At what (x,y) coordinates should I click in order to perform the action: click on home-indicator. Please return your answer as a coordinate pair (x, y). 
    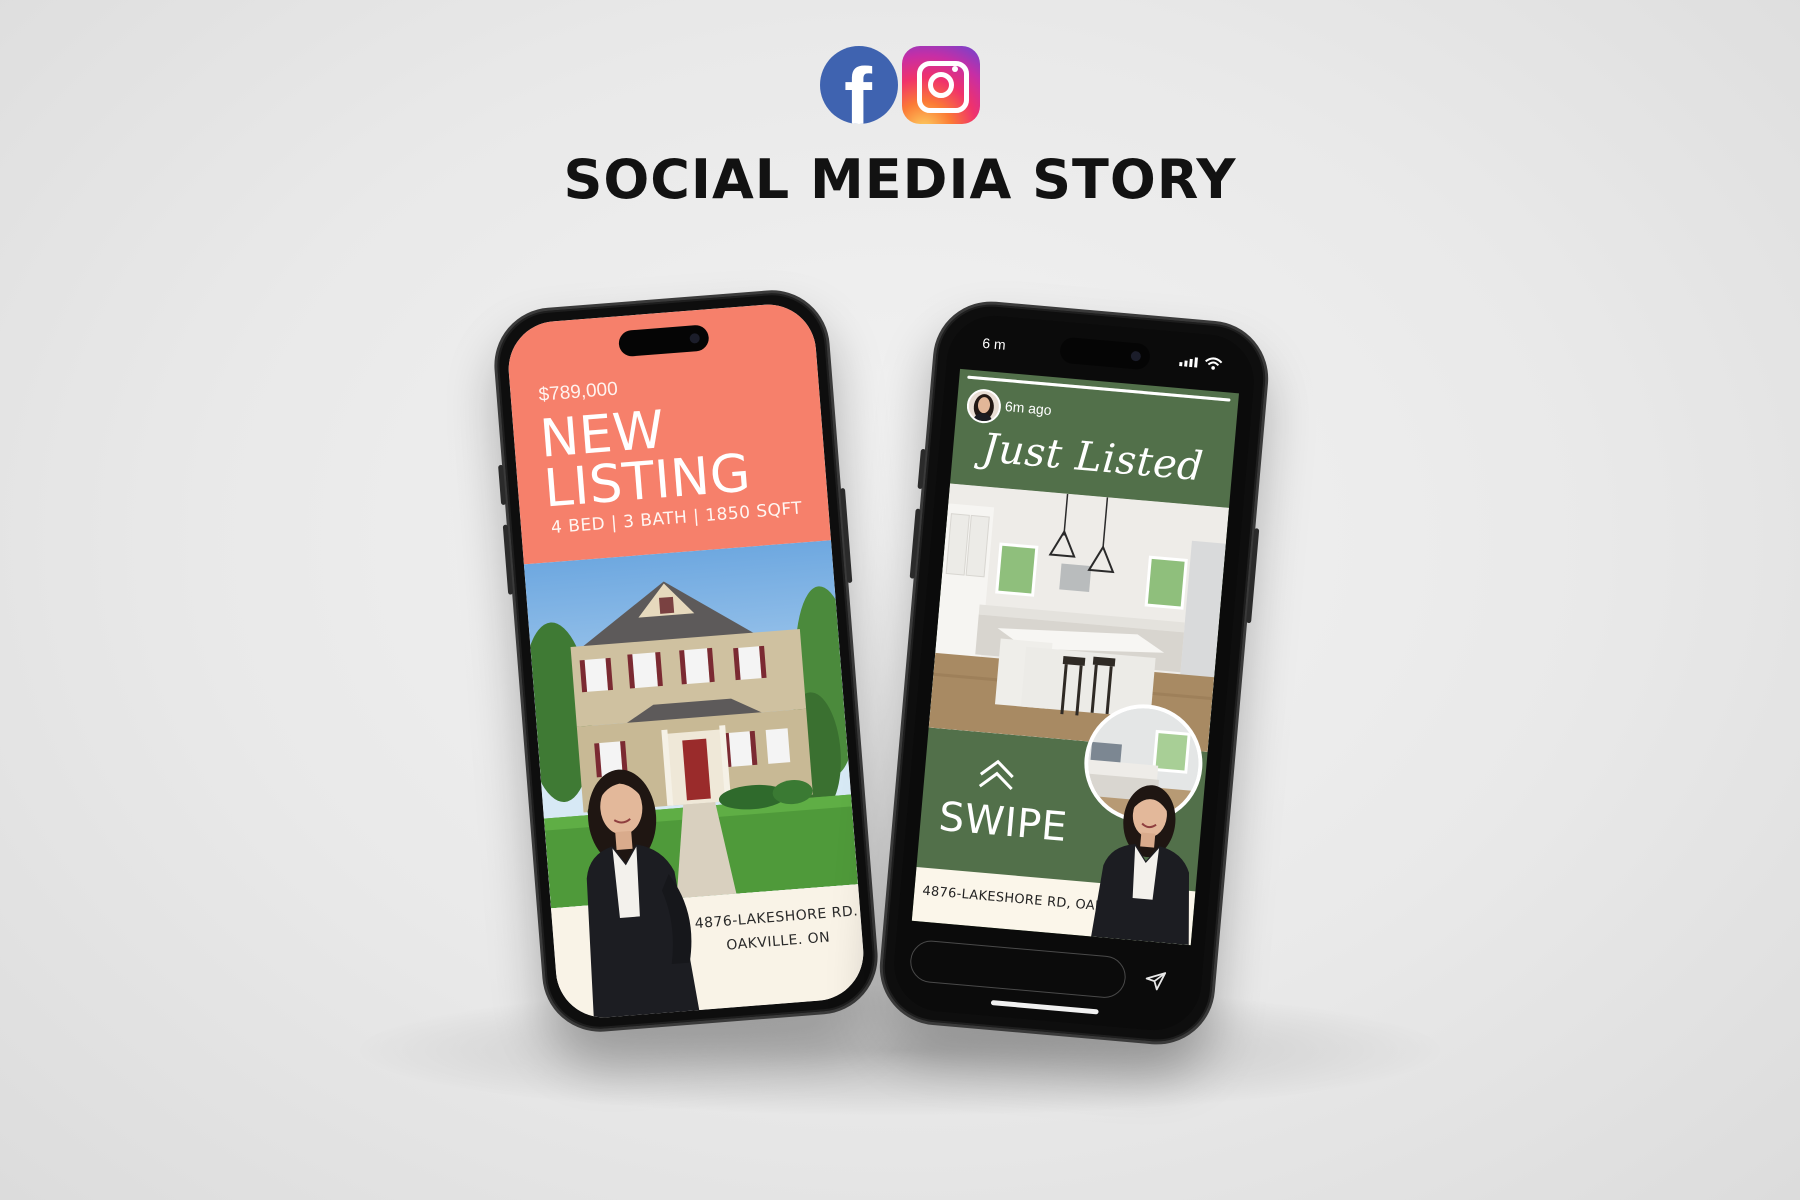
    Looking at the image, I should click on (1044, 1007).